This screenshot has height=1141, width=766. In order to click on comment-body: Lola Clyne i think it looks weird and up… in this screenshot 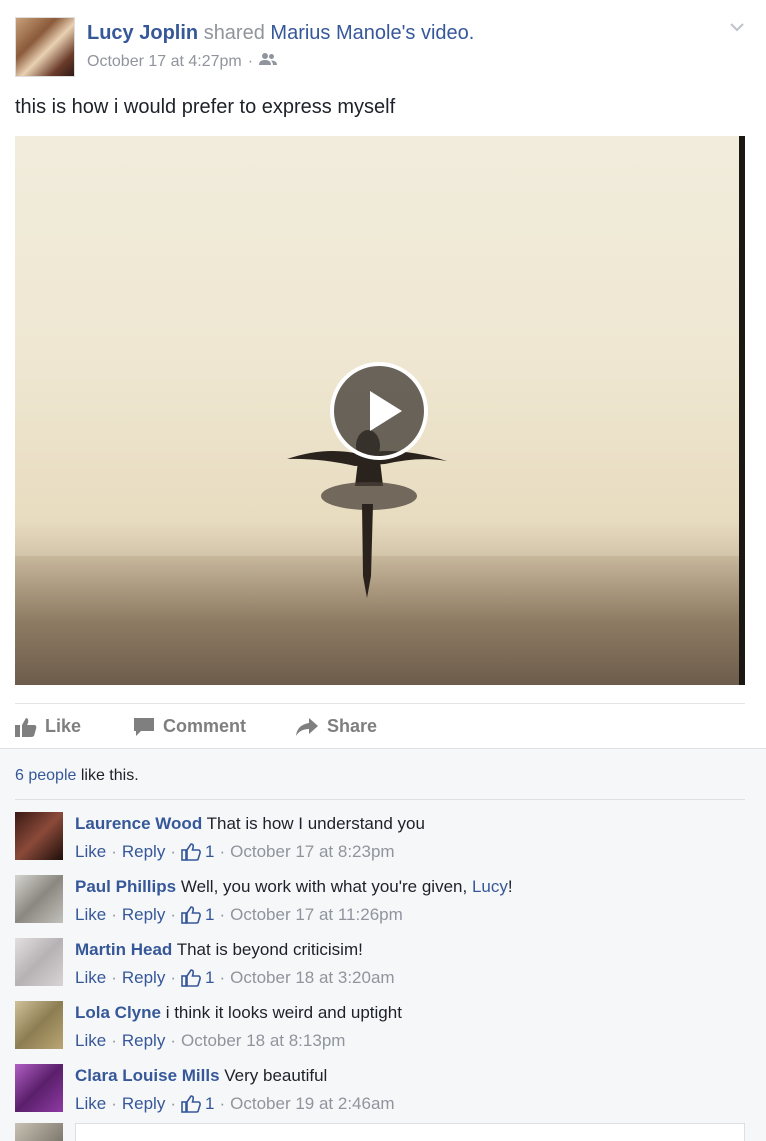, I will do `click(238, 1013)`.